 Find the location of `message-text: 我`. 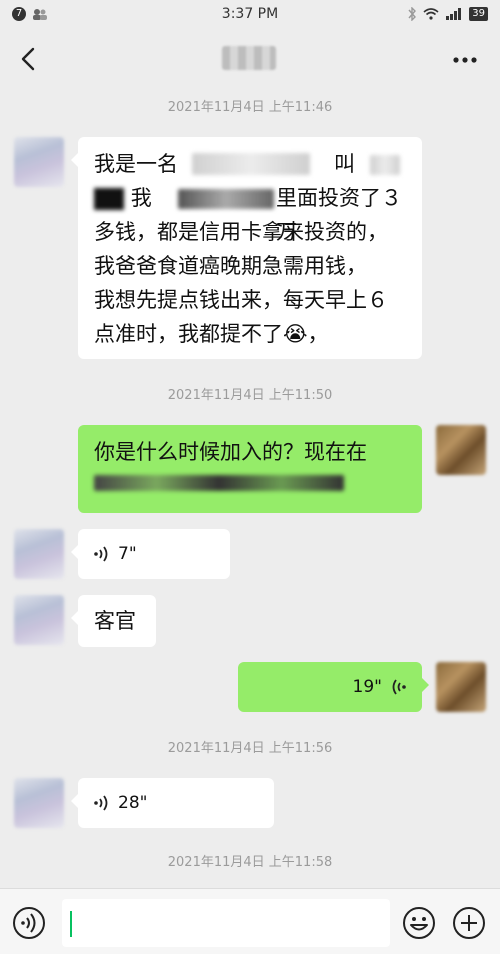

message-text: 我 is located at coordinates (141, 198).